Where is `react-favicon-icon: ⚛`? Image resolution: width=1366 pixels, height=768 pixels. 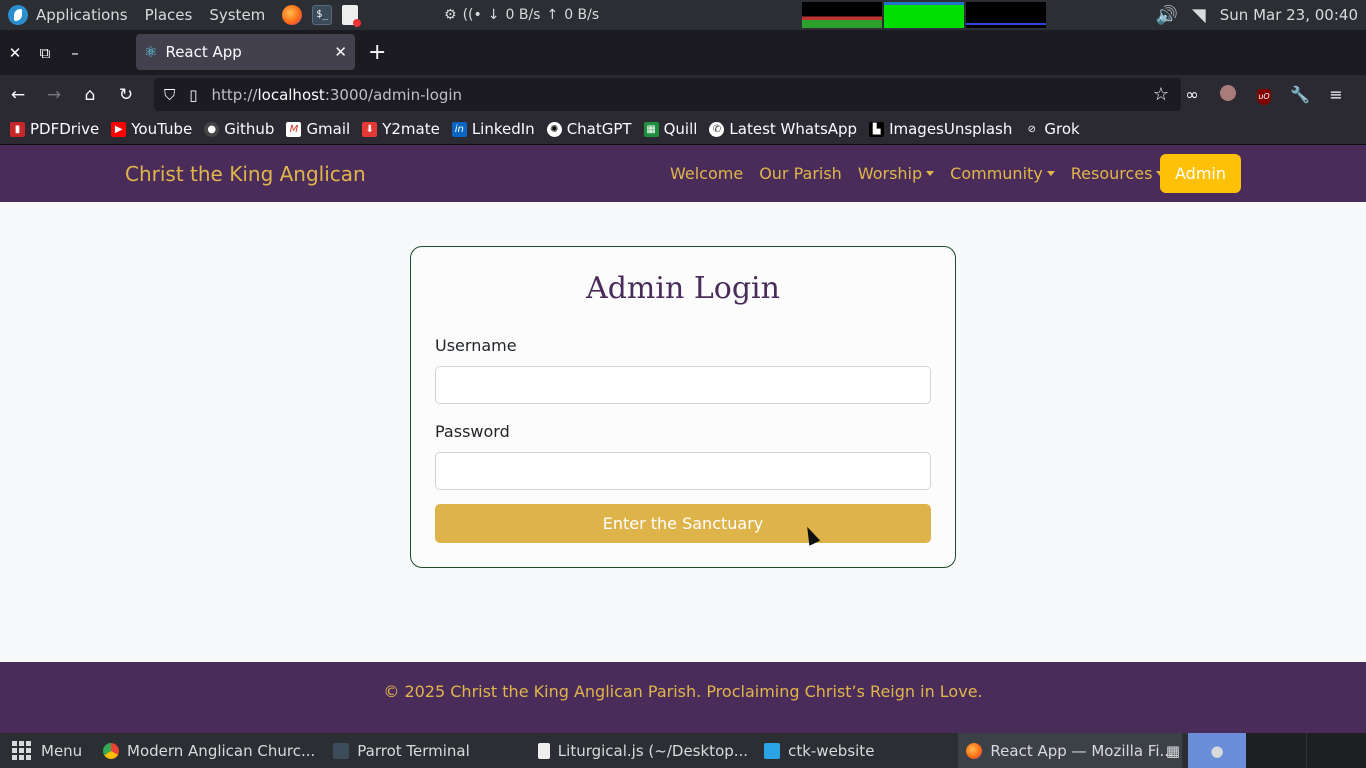 react-favicon-icon: ⚛ is located at coordinates (151, 52).